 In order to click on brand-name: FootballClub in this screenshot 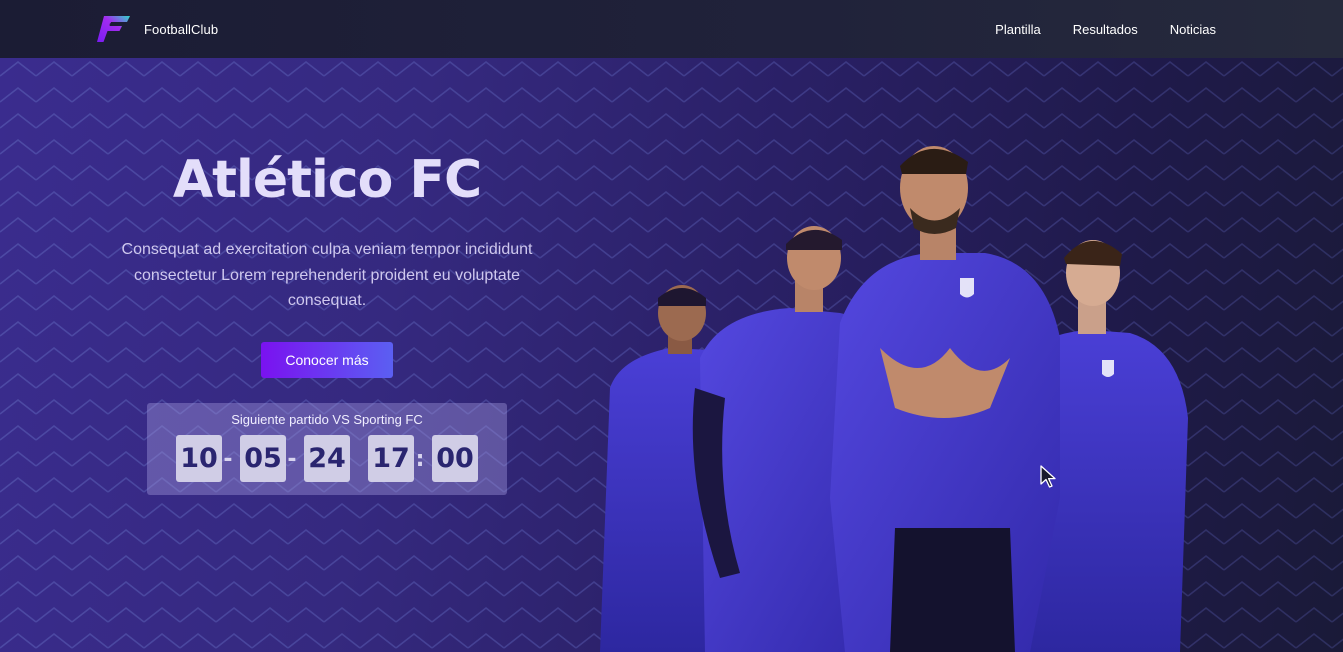, I will do `click(181, 29)`.